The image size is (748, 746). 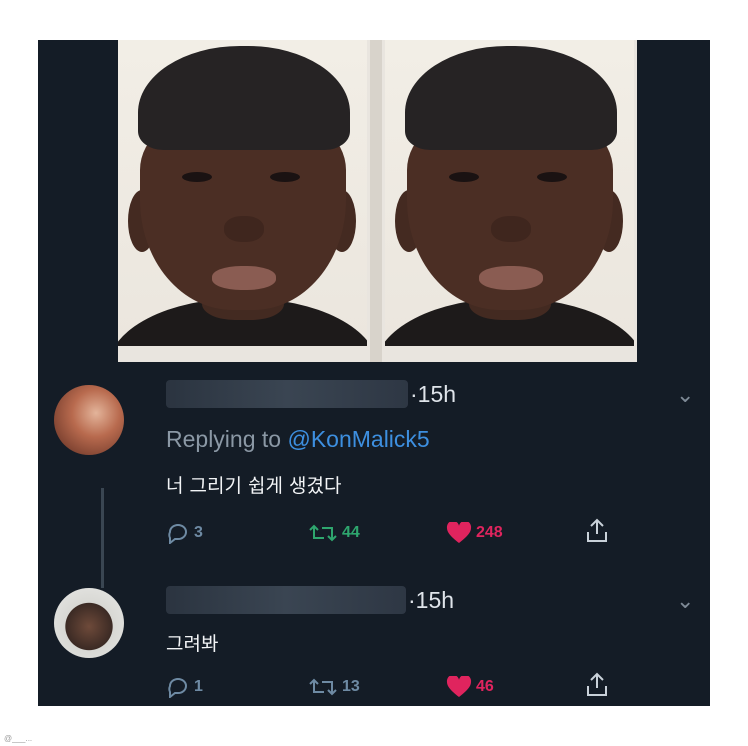 What do you see at coordinates (485, 686) in the screenshot?
I see `like-count: 46` at bounding box center [485, 686].